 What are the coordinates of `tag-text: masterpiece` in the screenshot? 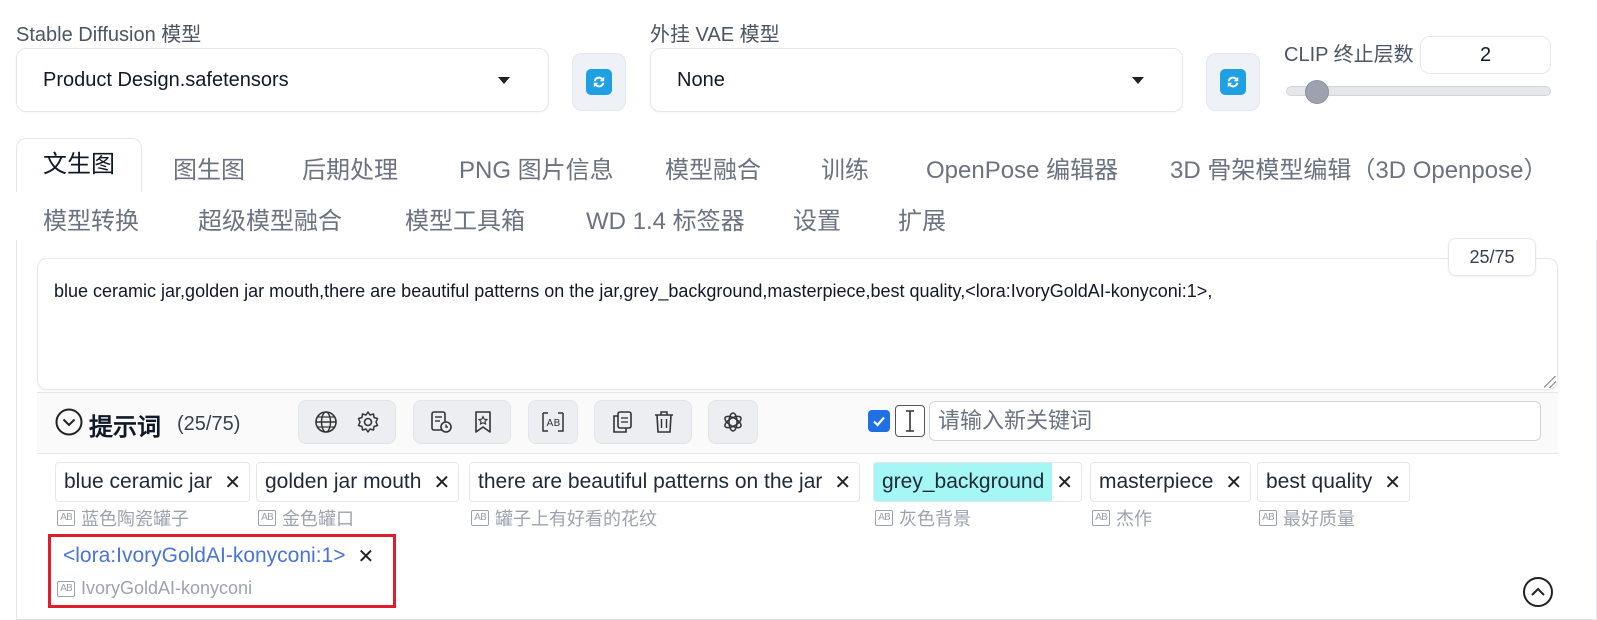 It's located at (1156, 482).